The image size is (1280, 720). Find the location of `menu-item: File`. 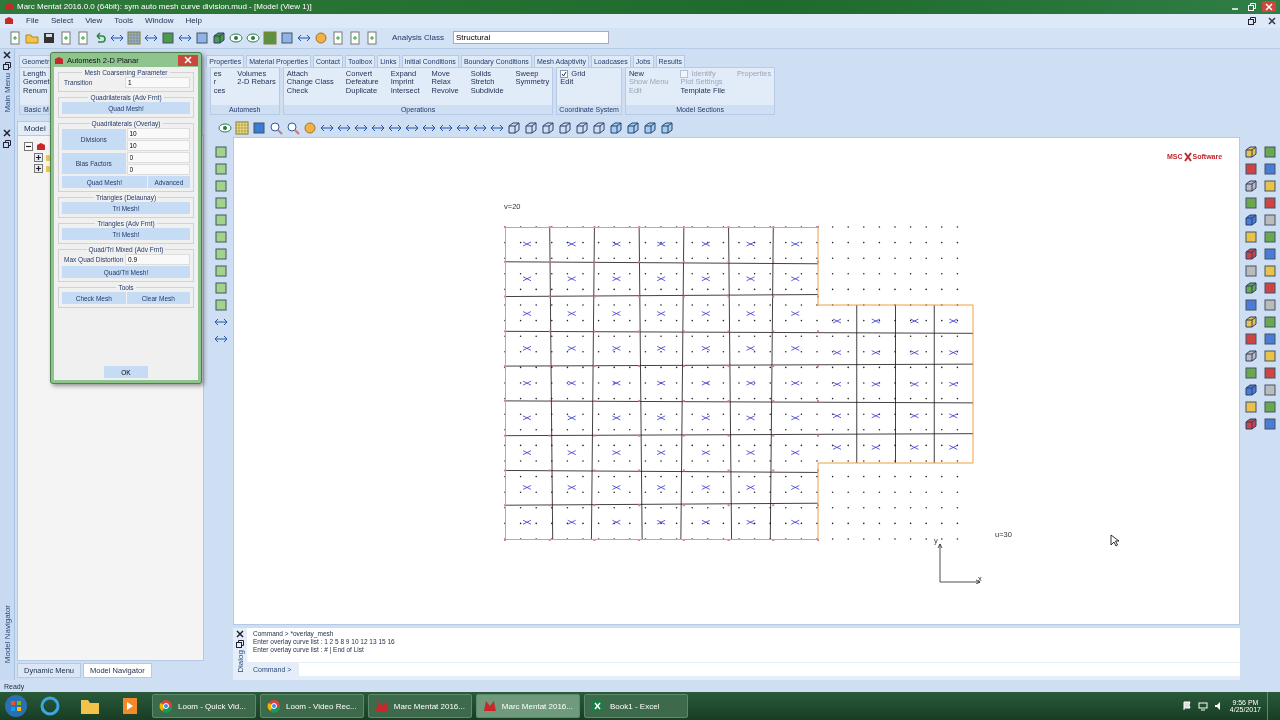

menu-item: File is located at coordinates (32, 21).